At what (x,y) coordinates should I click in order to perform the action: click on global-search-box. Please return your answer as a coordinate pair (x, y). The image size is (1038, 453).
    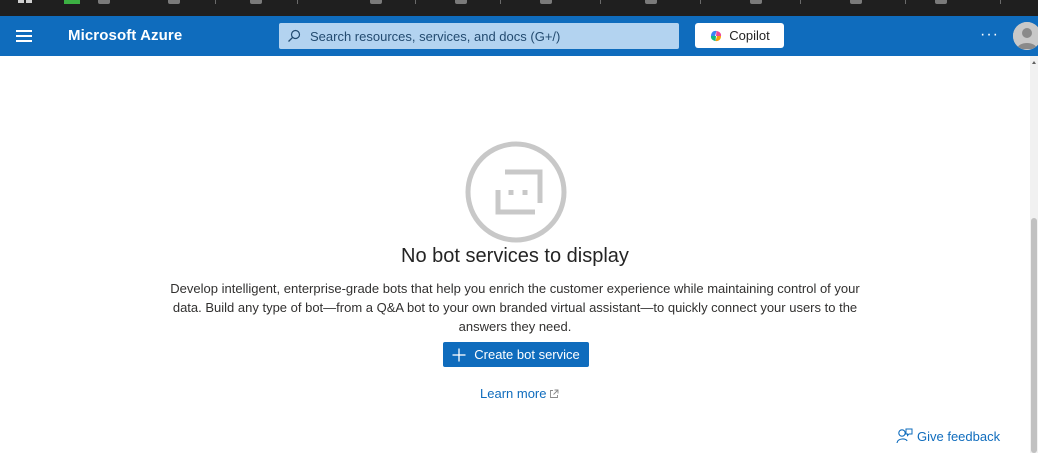
    Looking at the image, I should click on (479, 36).